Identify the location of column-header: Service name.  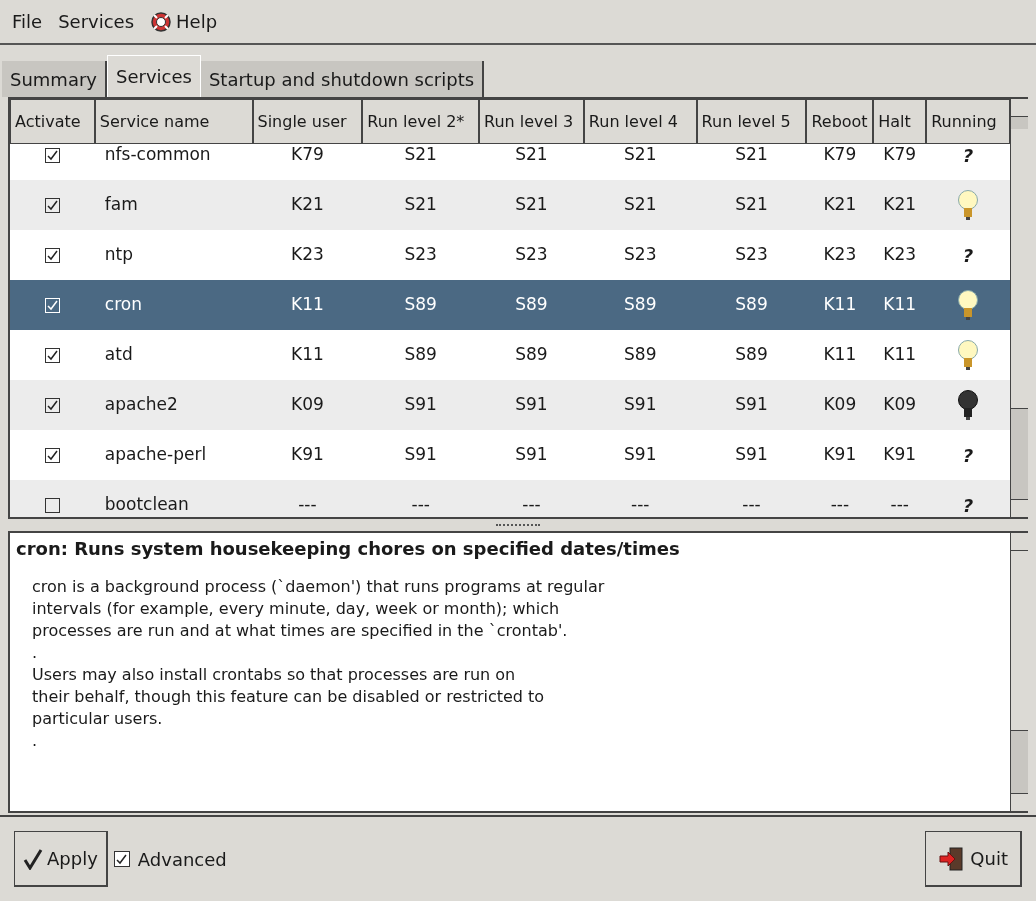
(173, 121).